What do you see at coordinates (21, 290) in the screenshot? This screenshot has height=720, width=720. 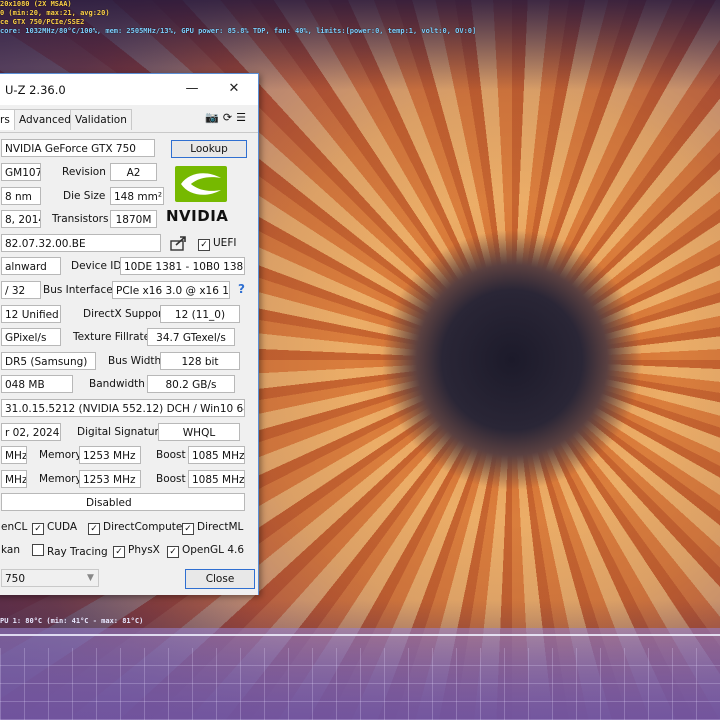 I see `rops-field: / 32` at bounding box center [21, 290].